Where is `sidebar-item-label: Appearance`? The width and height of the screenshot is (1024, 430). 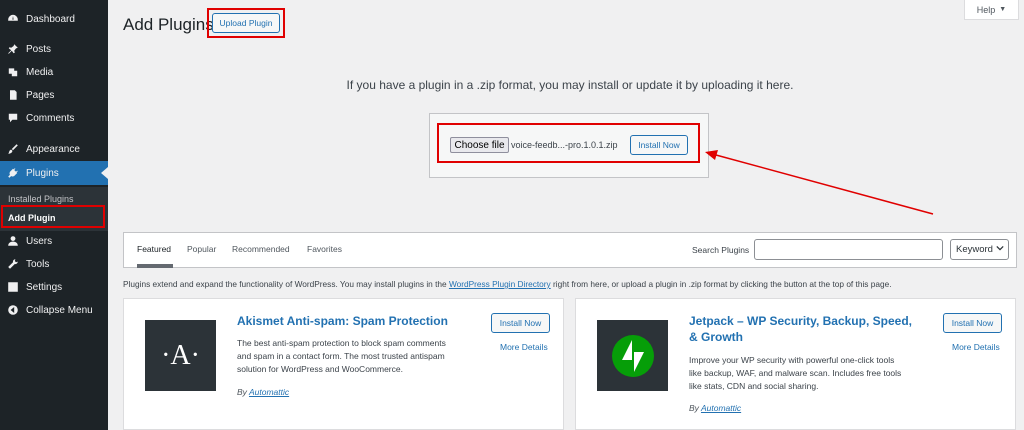 sidebar-item-label: Appearance is located at coordinates (53, 149).